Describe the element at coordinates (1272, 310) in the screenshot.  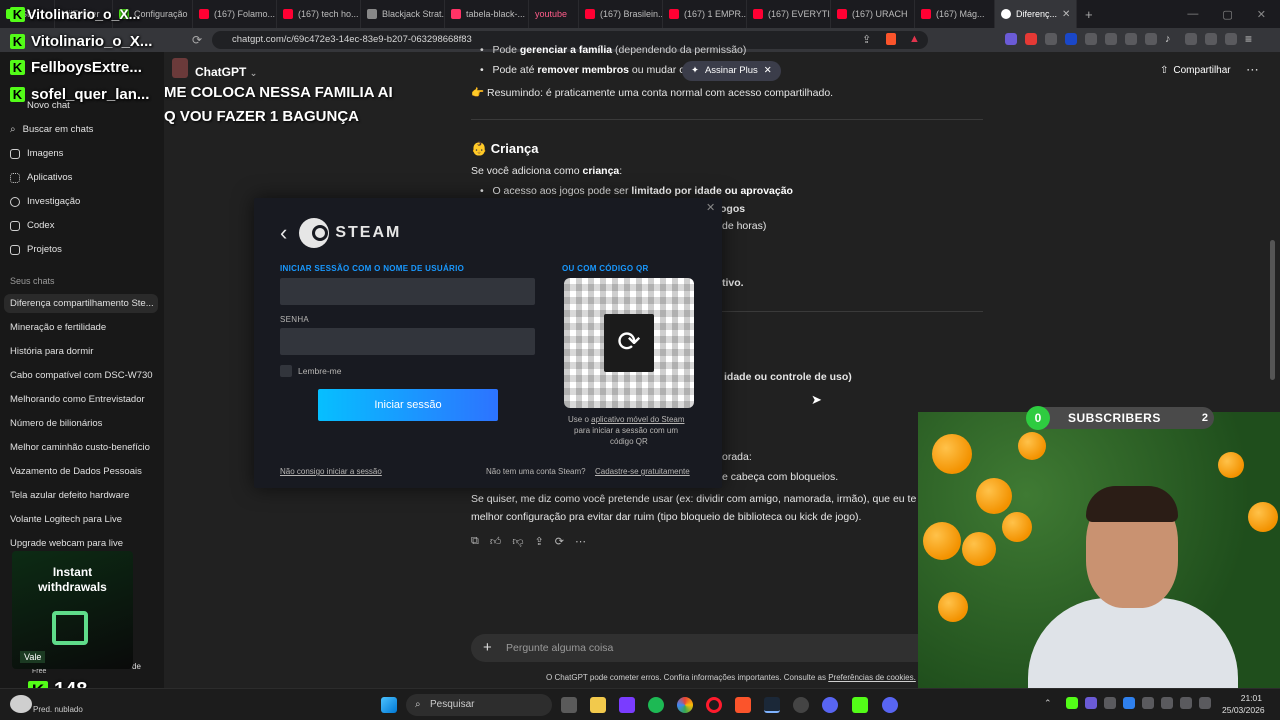
I see `scrollbar` at that location.